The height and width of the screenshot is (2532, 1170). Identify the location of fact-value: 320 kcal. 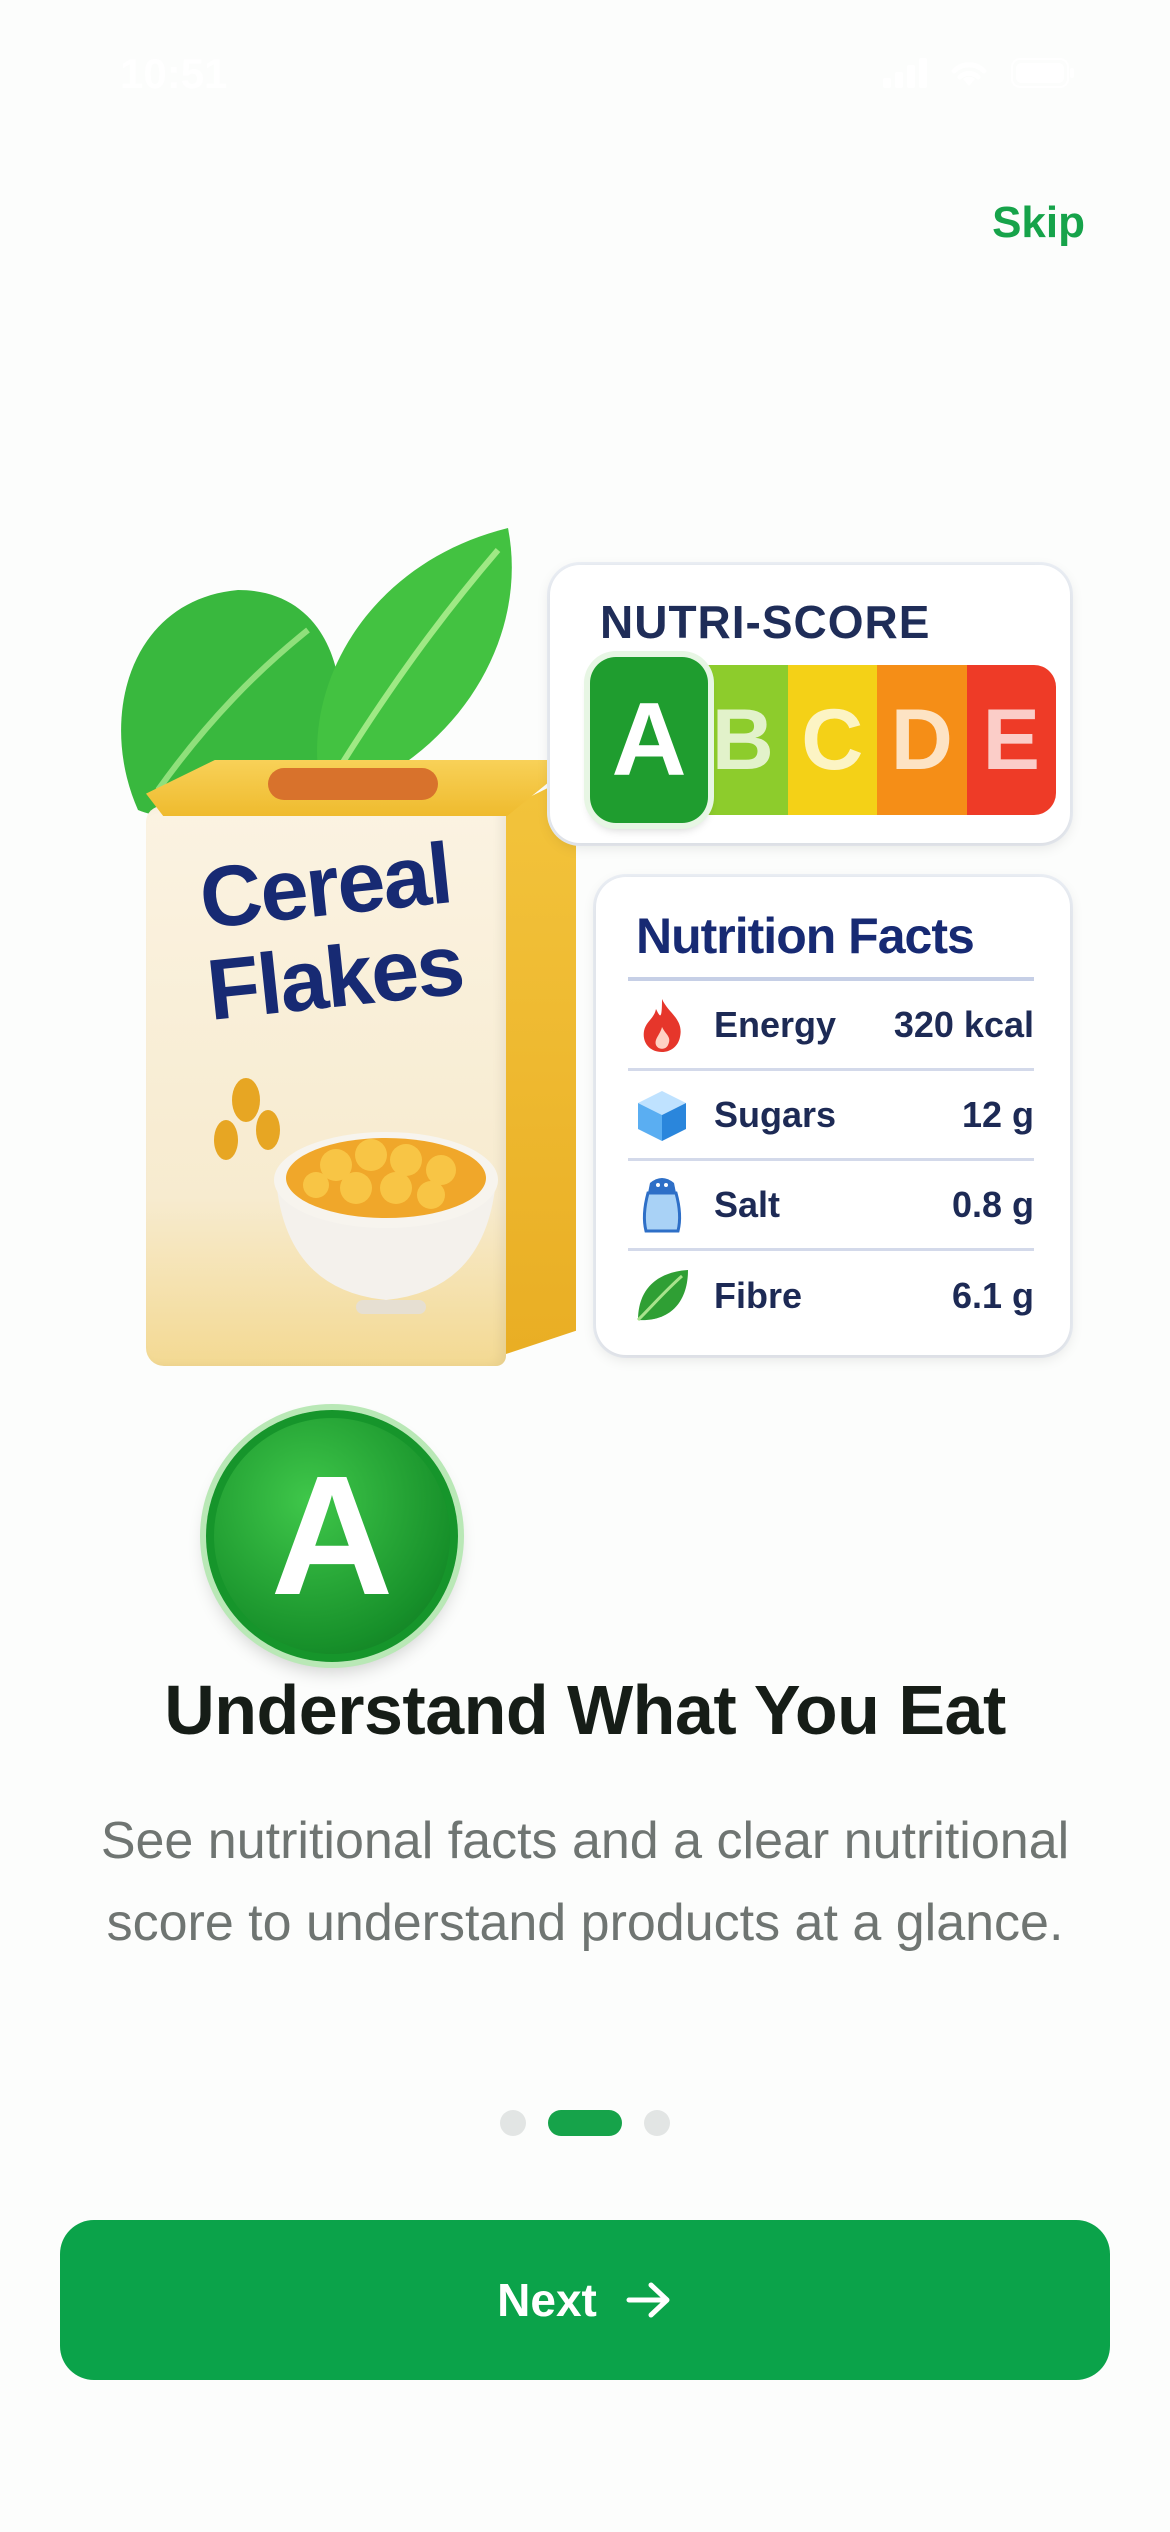
(963, 1024).